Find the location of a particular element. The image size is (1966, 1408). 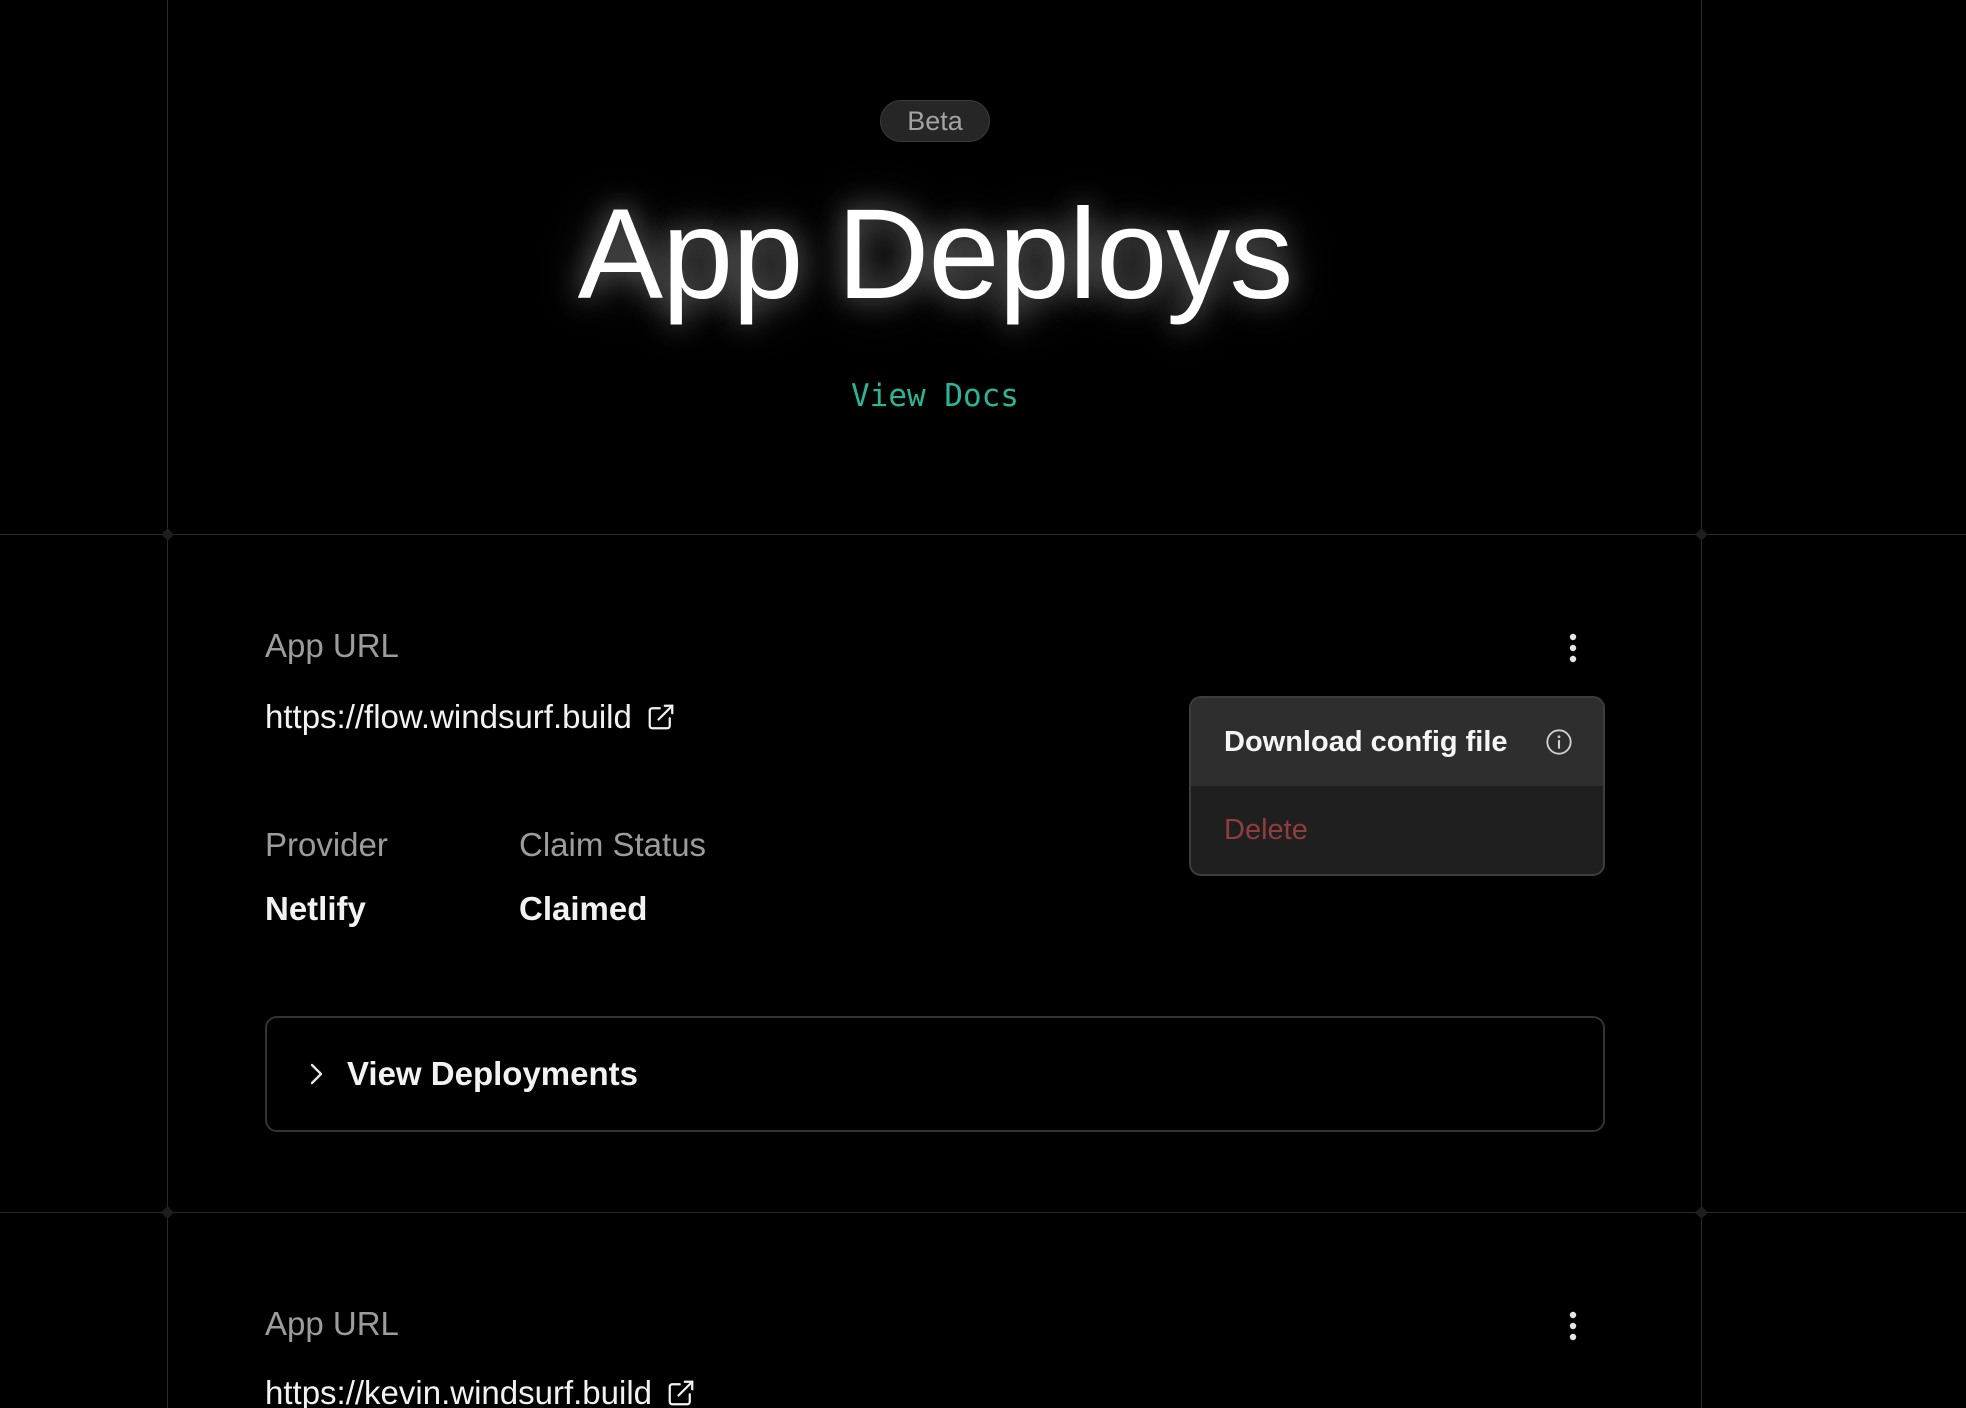

grid-line-top is located at coordinates (983, 534).